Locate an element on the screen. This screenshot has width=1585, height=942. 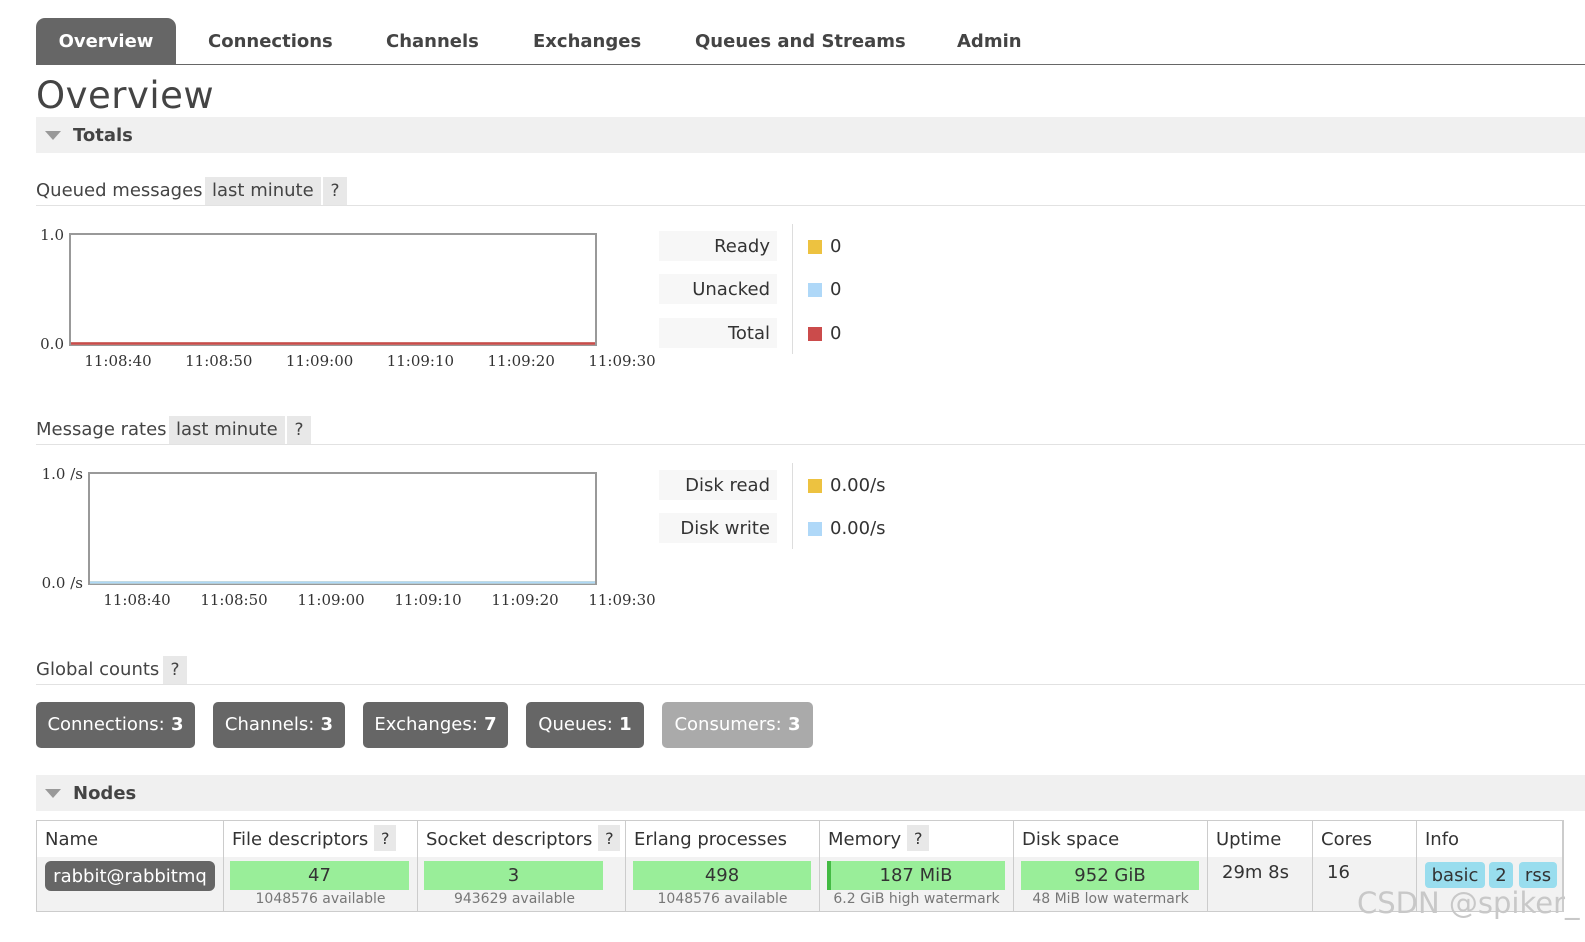
col-header-socket-descriptors: Socket descriptors? is located at coordinates (522, 839).